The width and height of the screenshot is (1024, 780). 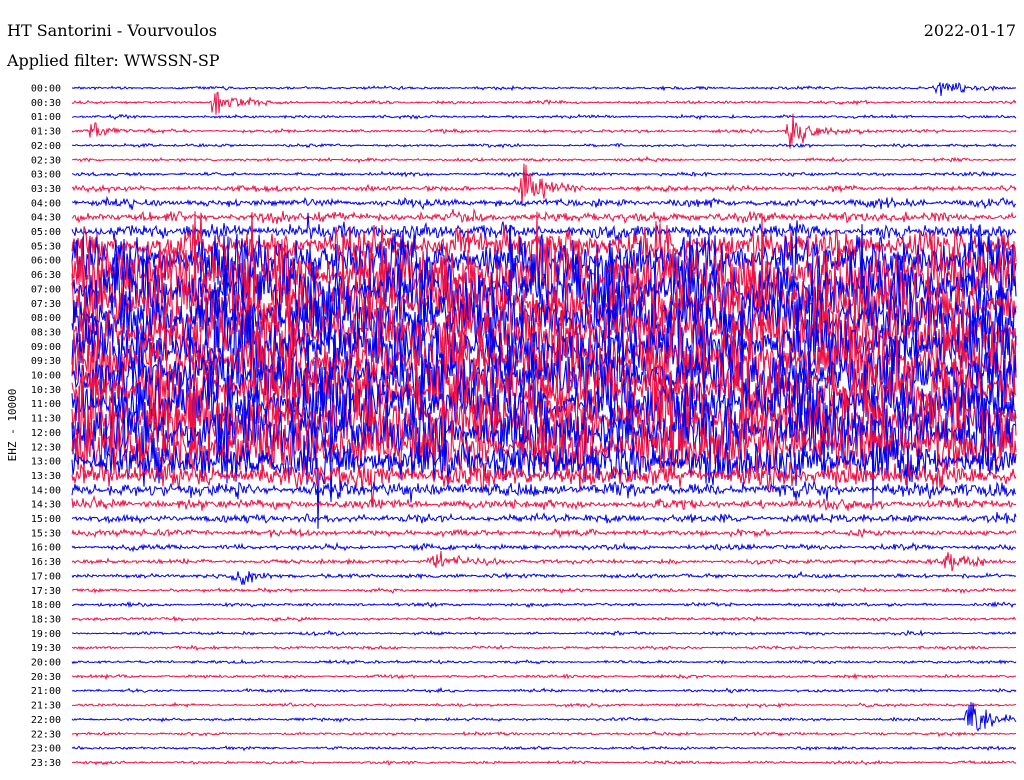 I want to click on row-tick-label: 16:00, so click(x=46, y=548).